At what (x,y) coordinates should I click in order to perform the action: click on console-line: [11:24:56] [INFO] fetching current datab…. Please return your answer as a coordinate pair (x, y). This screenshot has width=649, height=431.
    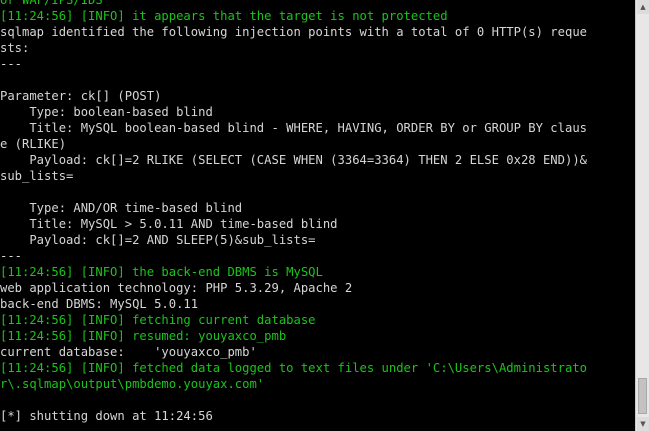
    Looking at the image, I should click on (158, 320).